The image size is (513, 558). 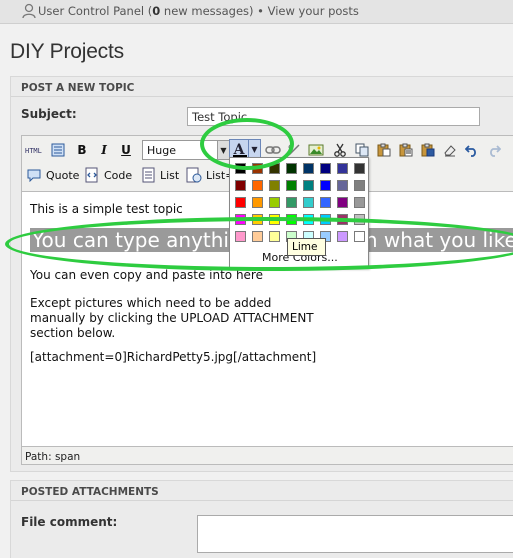 What do you see at coordinates (49, 114) in the screenshot?
I see `subject-label: Subject:` at bounding box center [49, 114].